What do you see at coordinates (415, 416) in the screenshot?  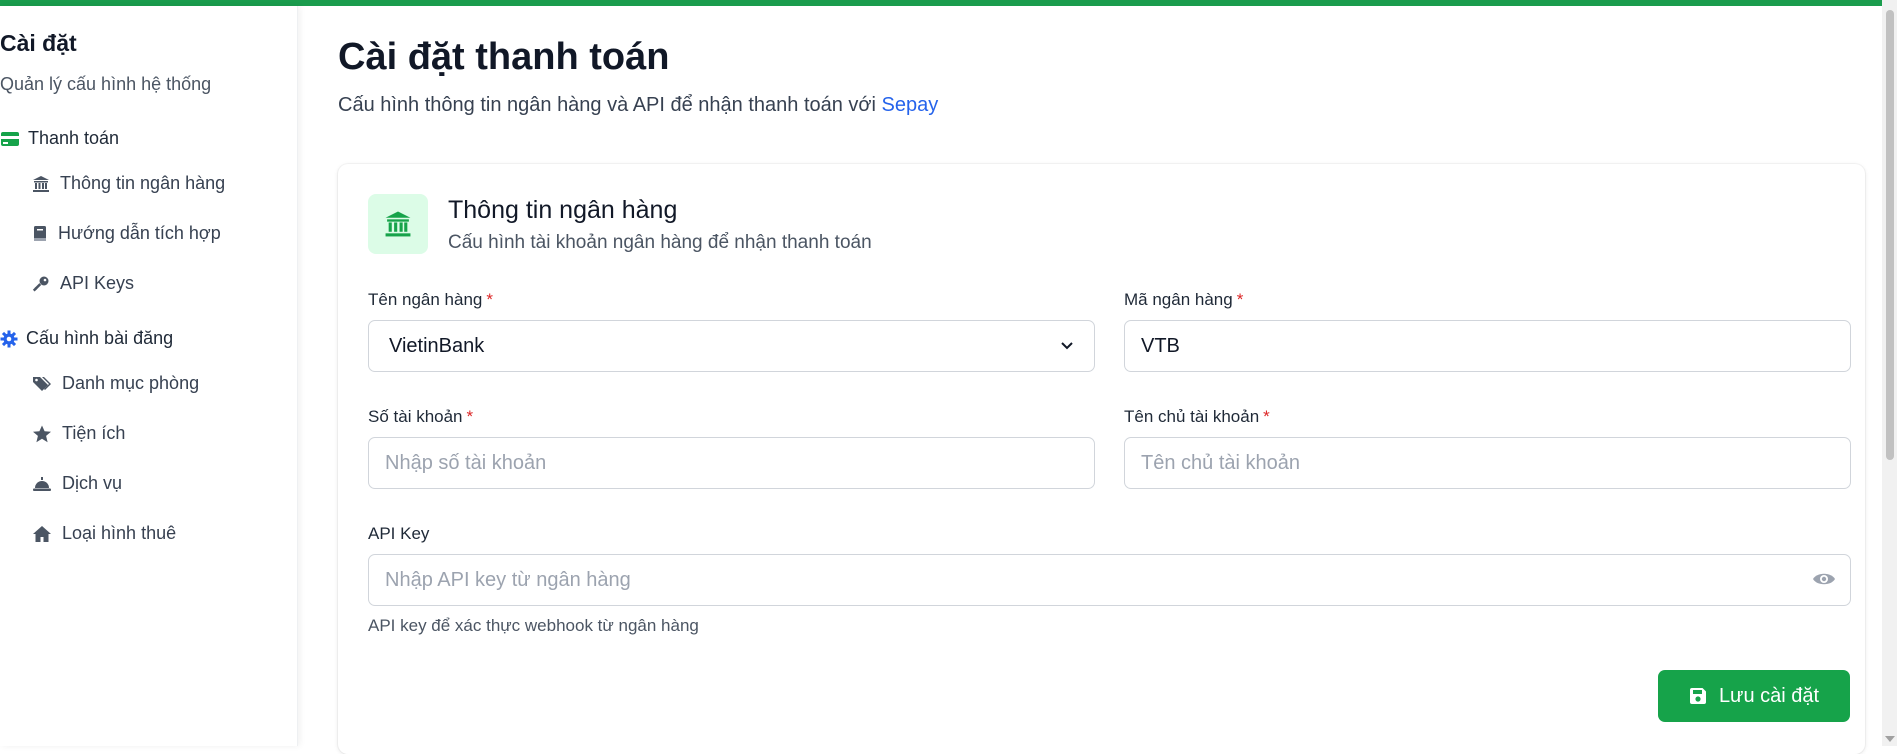 I see `account-number-label-text: Số tài khoản` at bounding box center [415, 416].